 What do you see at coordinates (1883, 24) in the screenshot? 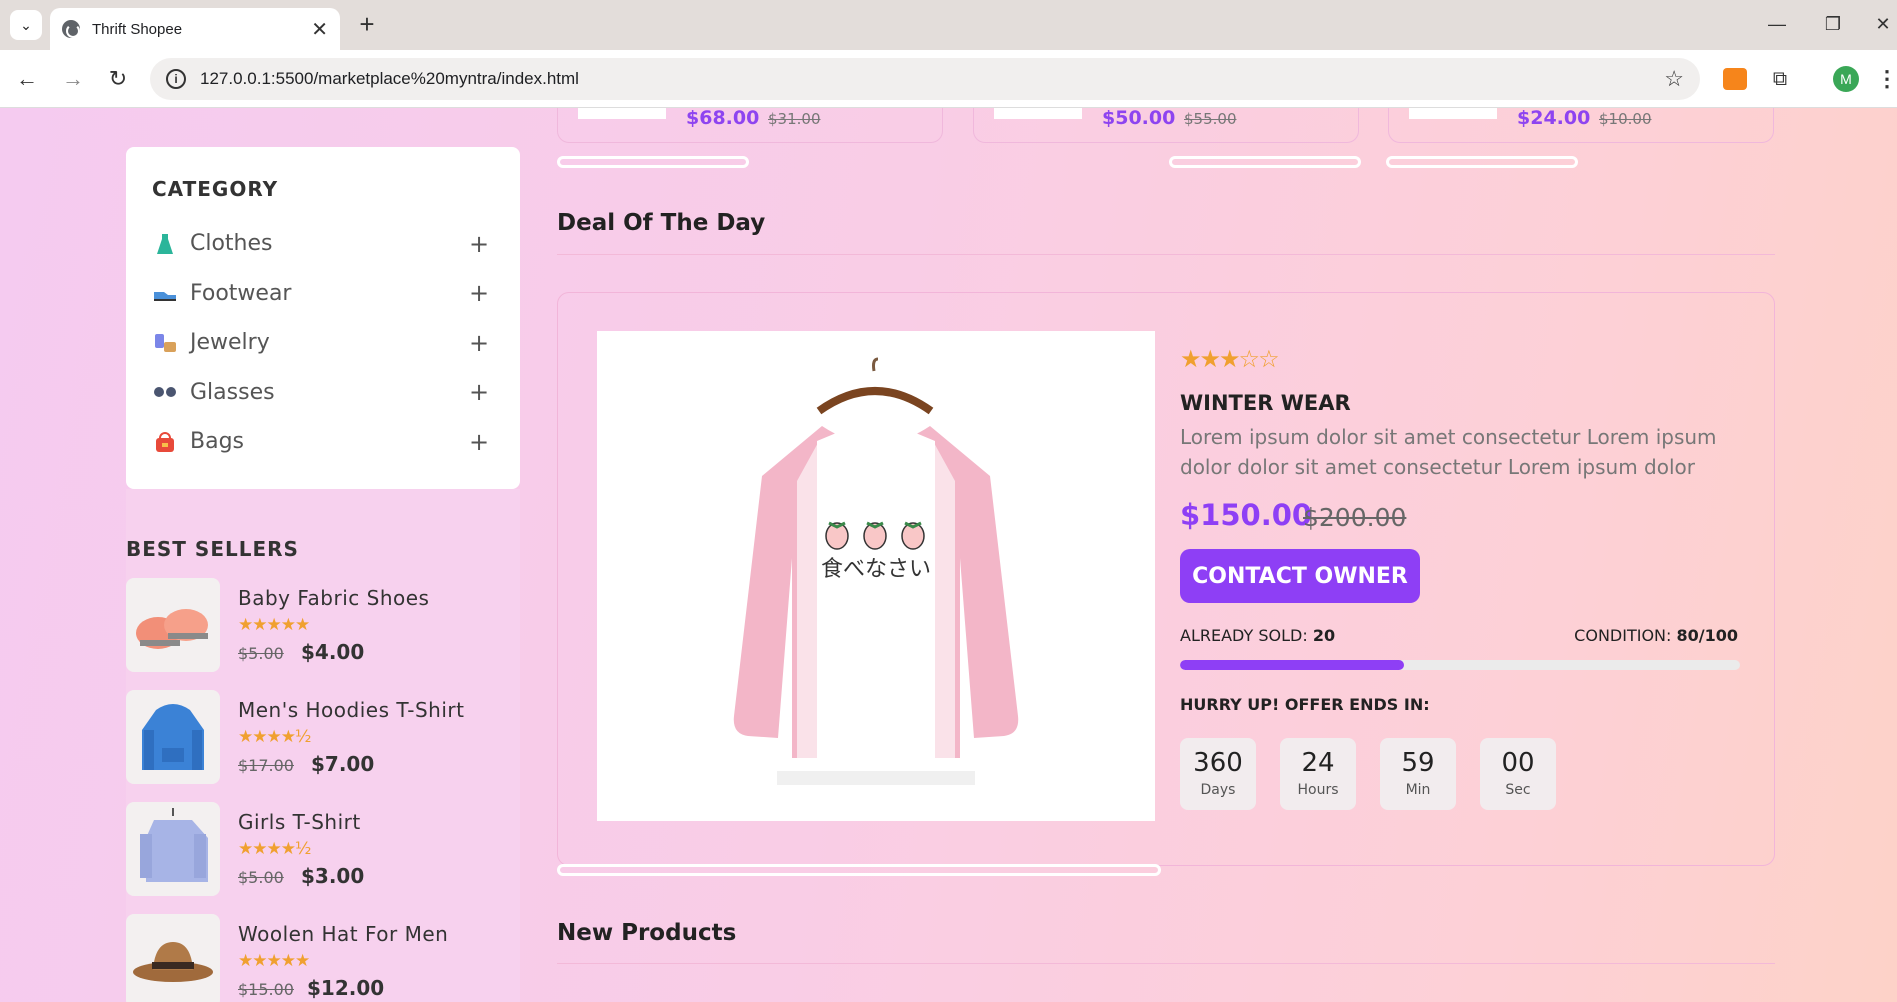
I see `window-close-button: ✕` at bounding box center [1883, 24].